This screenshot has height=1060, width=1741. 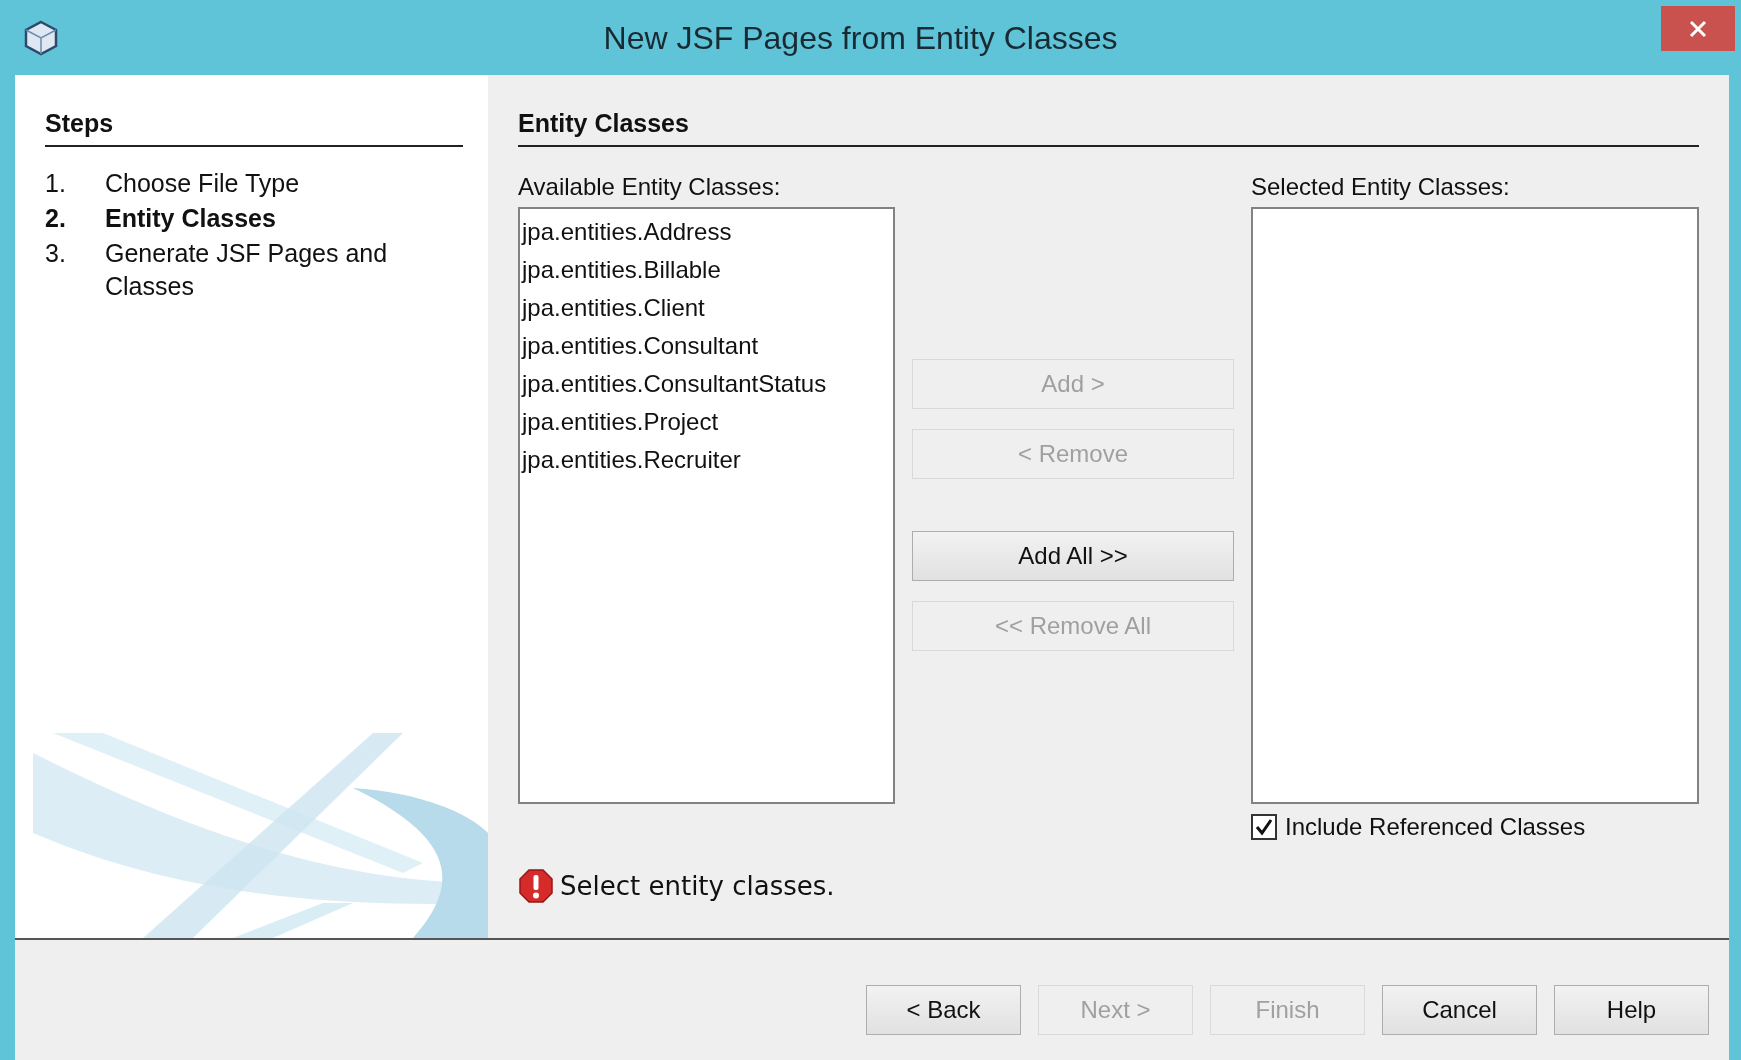 What do you see at coordinates (707, 307) in the screenshot?
I see `list-item: jpa.entities.Client` at bounding box center [707, 307].